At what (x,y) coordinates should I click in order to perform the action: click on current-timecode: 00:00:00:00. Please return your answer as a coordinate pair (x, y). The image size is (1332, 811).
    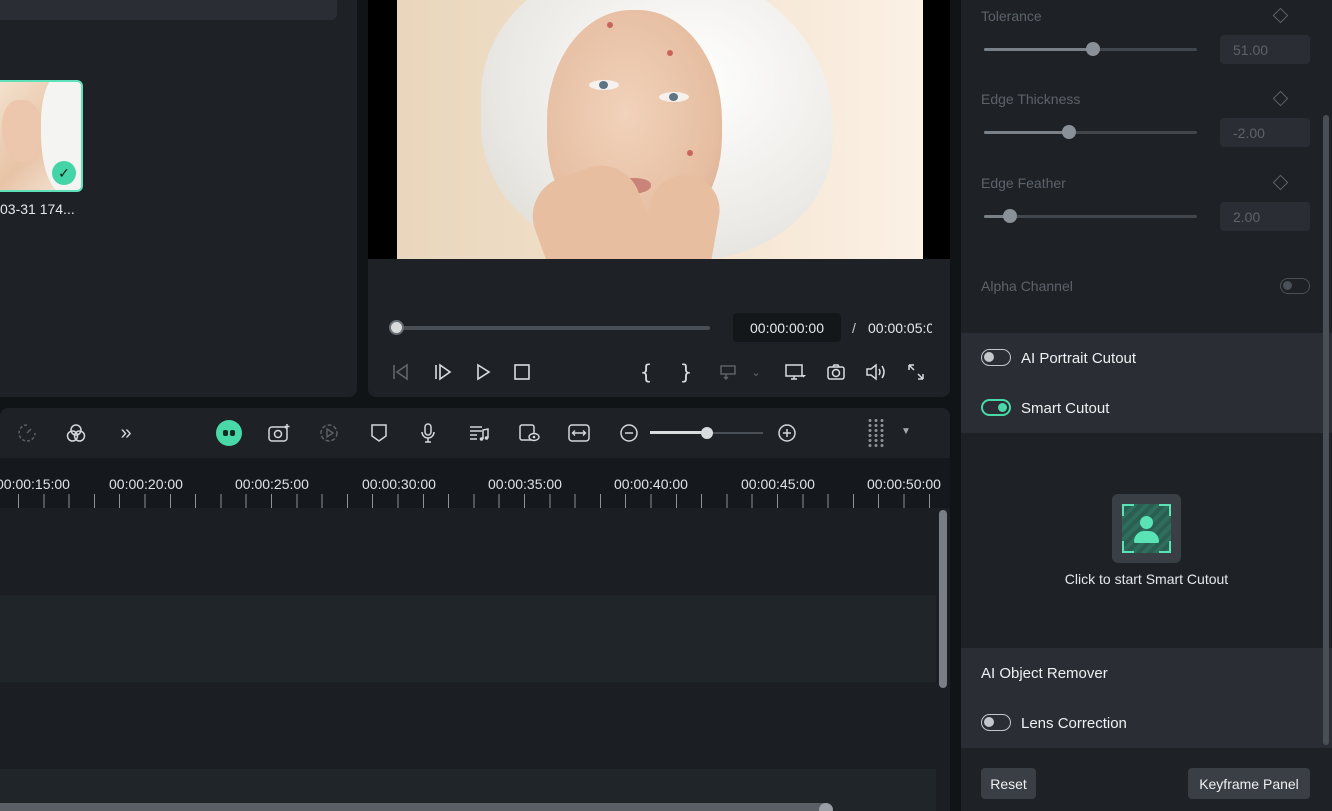
    Looking at the image, I should click on (787, 327).